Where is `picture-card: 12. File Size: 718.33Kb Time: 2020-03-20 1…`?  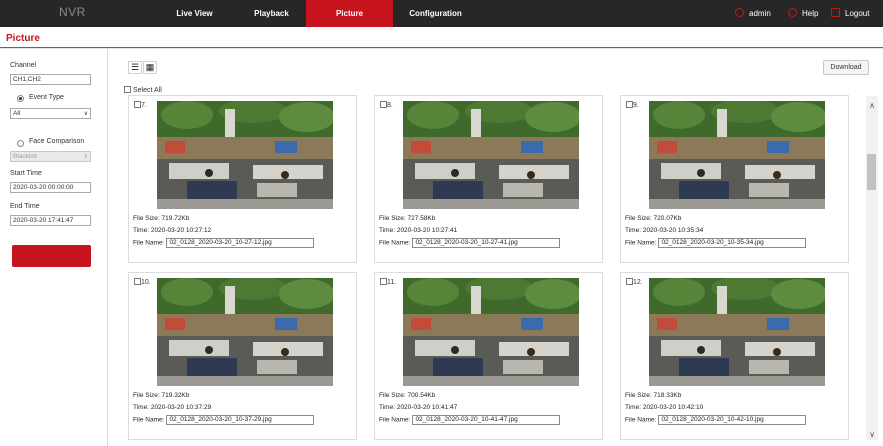
picture-card: 12. File Size: 718.33Kb Time: 2020-03-20 1… is located at coordinates (734, 356).